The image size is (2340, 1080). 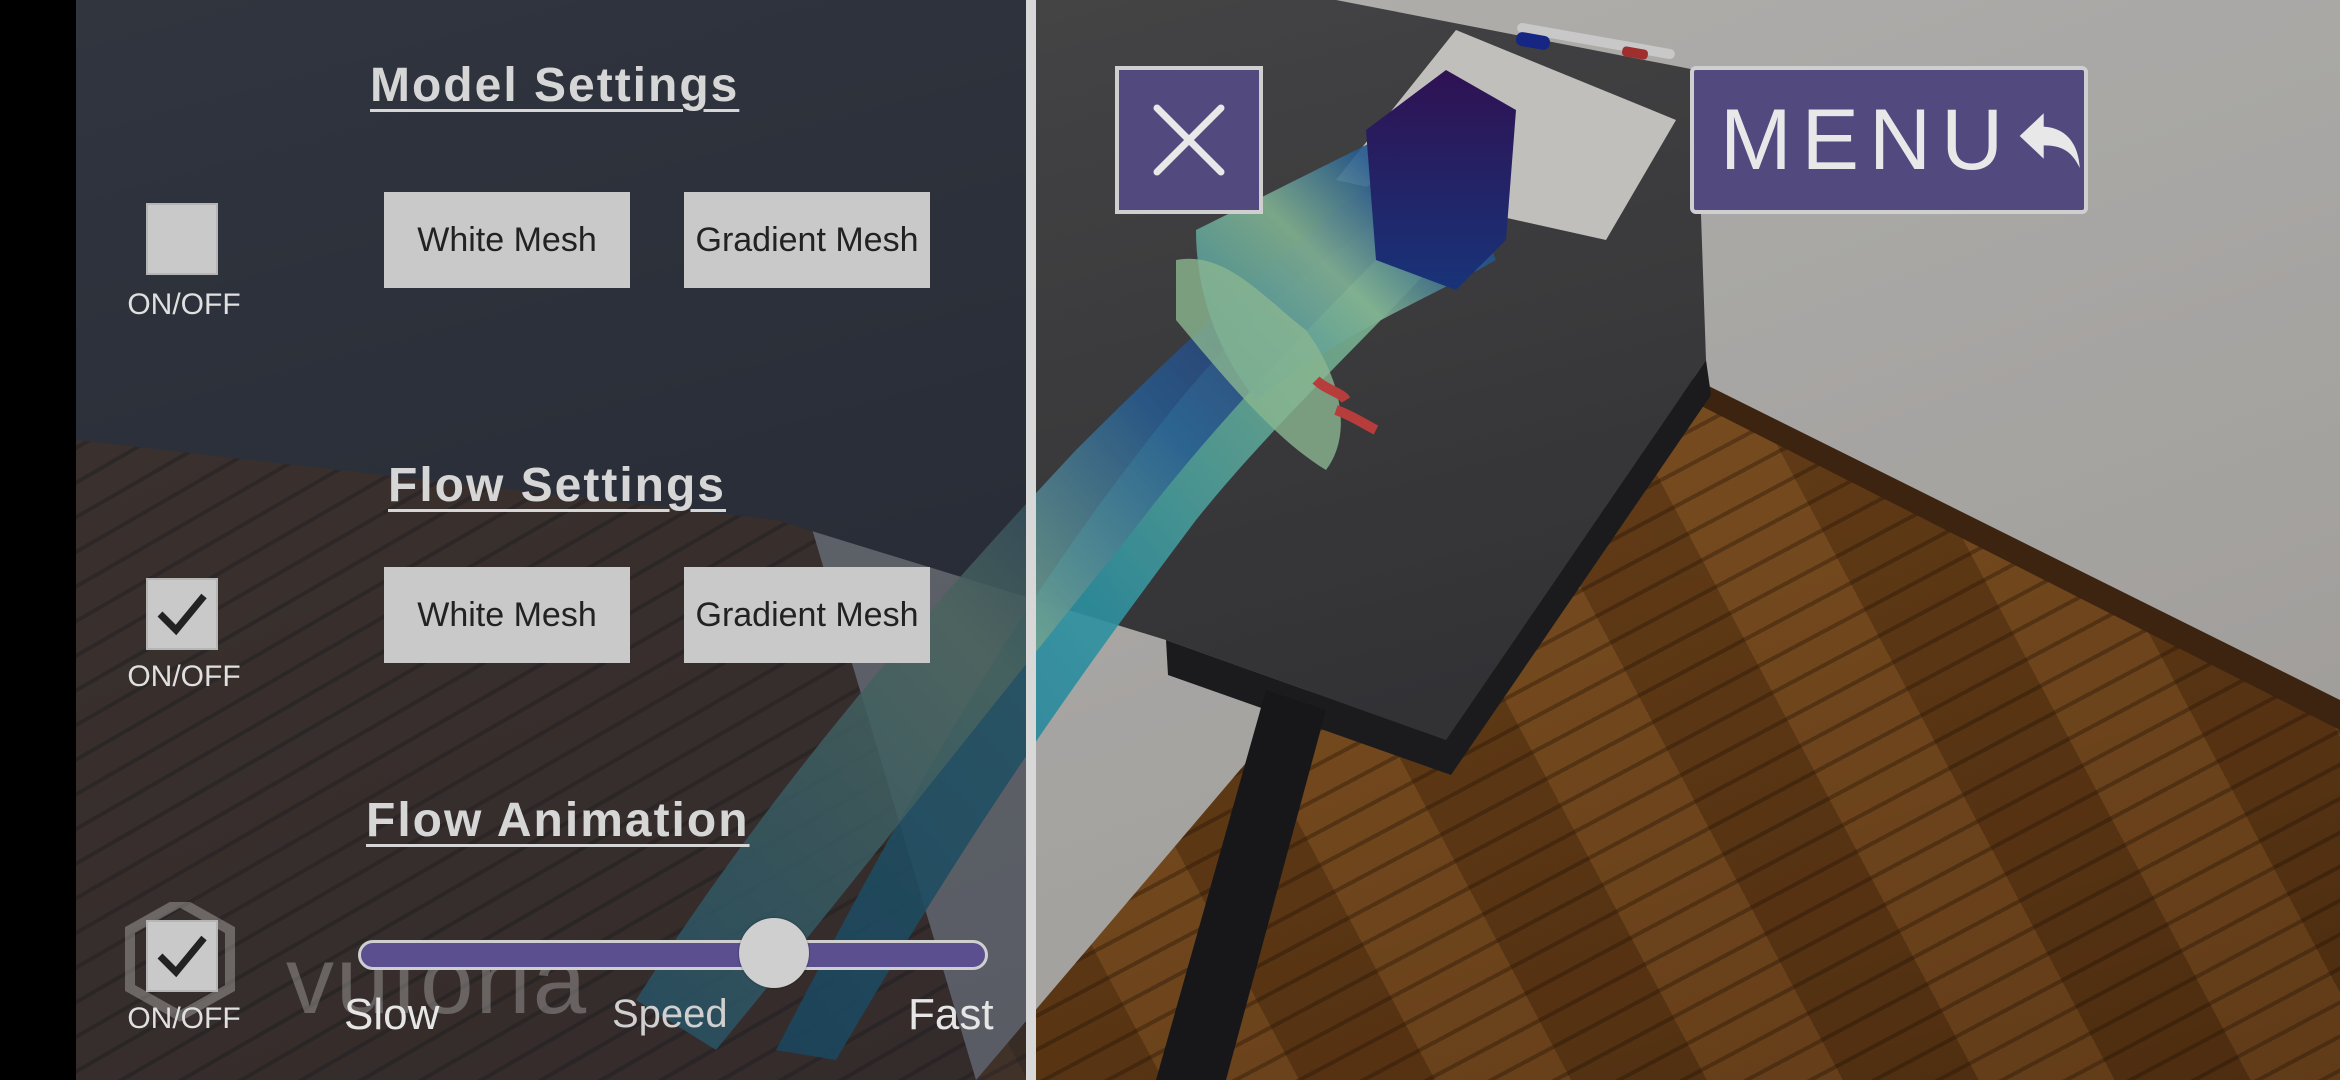 What do you see at coordinates (184, 304) in the screenshot?
I see `model-settings-toggle-label: ON/OFF` at bounding box center [184, 304].